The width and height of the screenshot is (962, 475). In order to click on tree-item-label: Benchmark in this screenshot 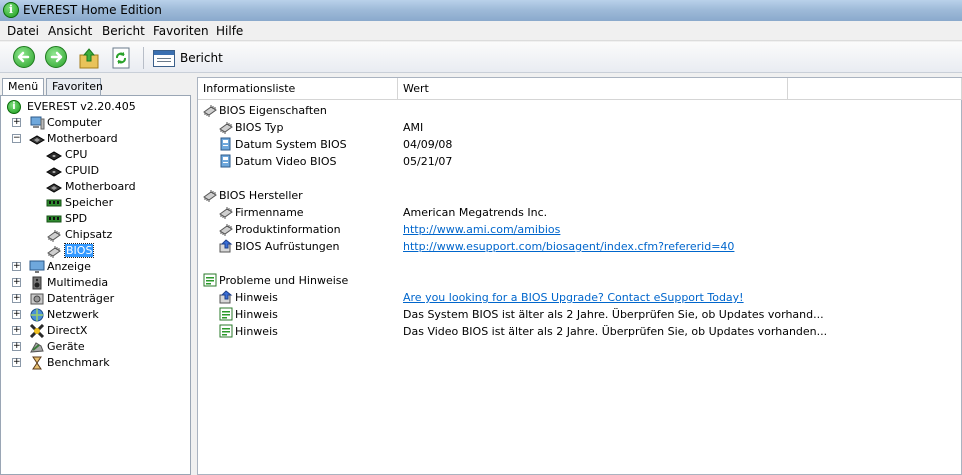, I will do `click(78, 362)`.